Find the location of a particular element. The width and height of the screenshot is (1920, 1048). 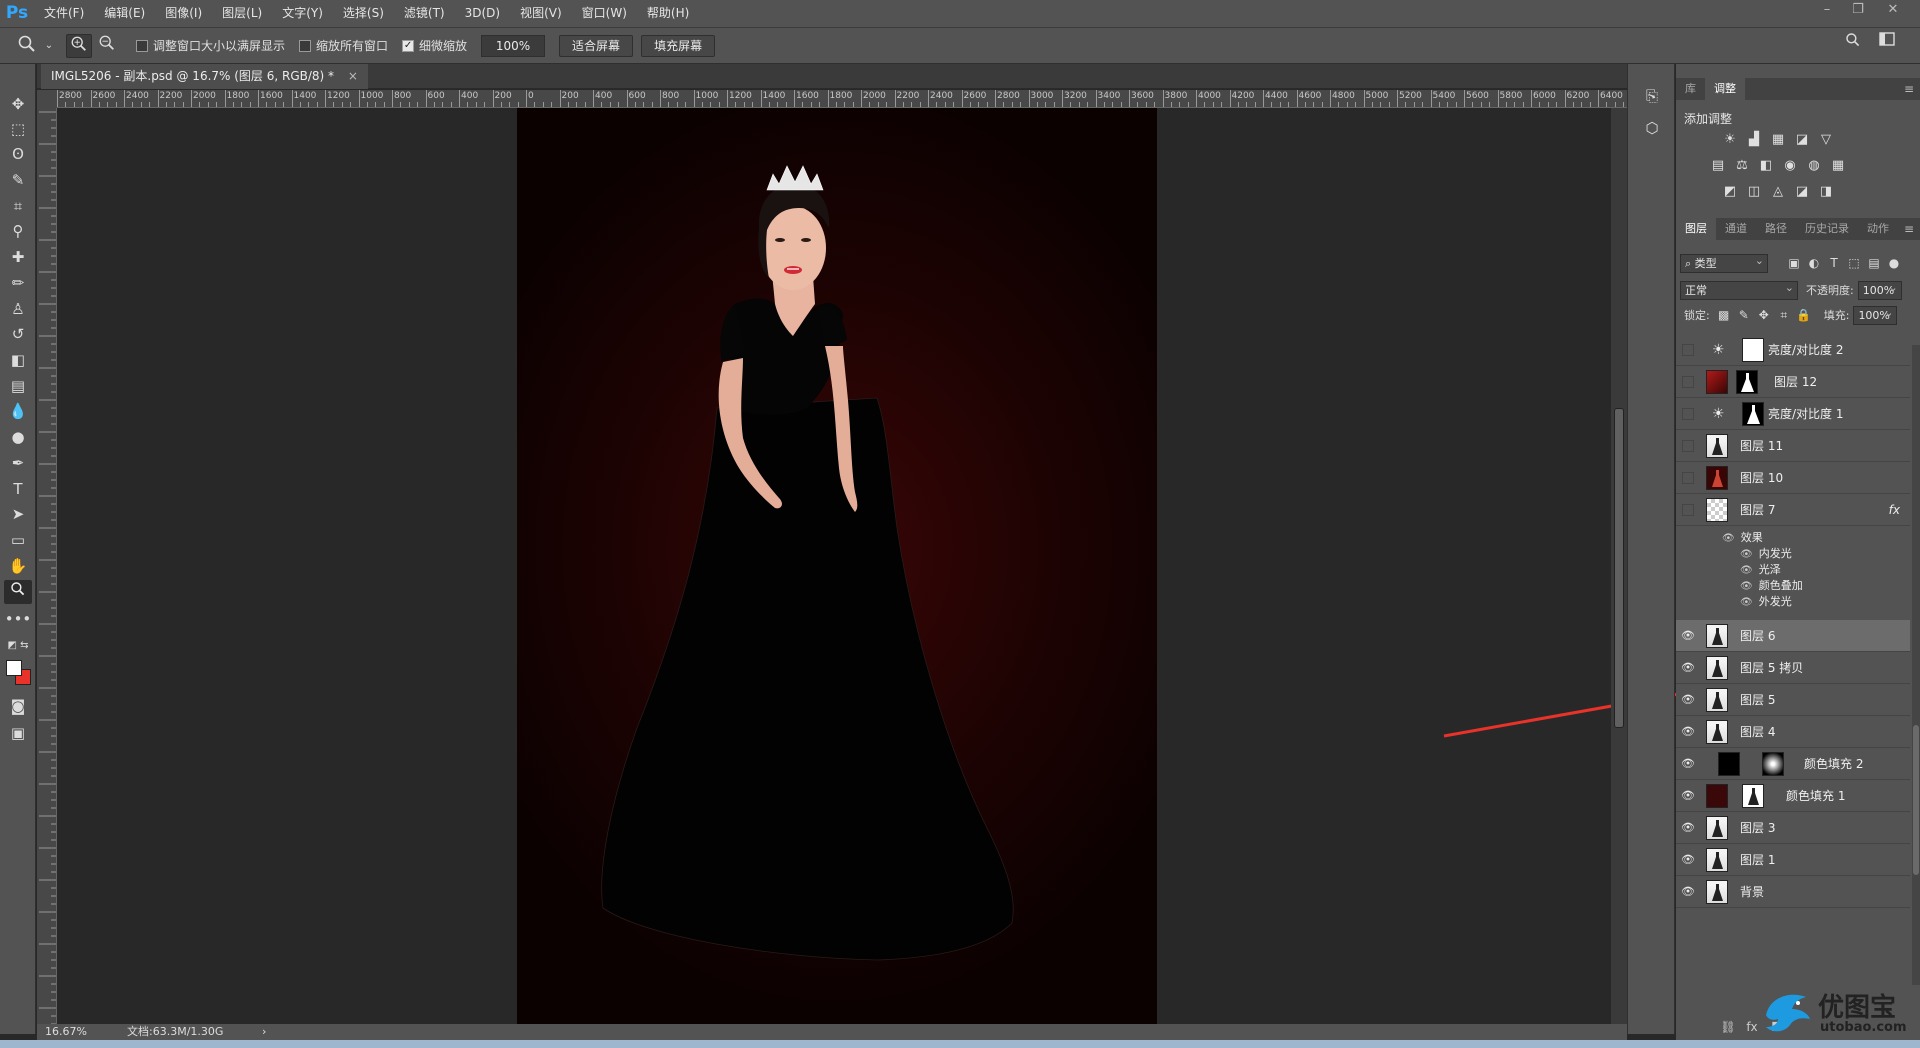

resize-windows-box is located at coordinates (142, 45).